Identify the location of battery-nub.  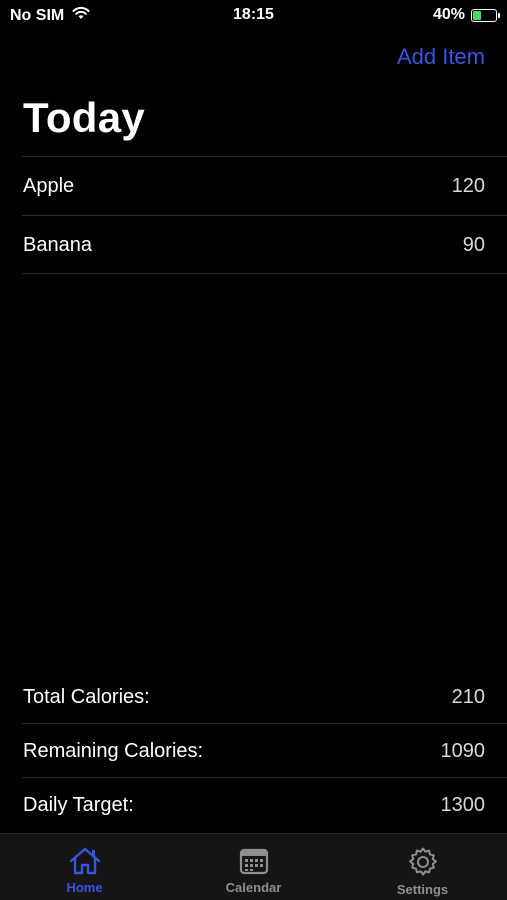
(499, 15).